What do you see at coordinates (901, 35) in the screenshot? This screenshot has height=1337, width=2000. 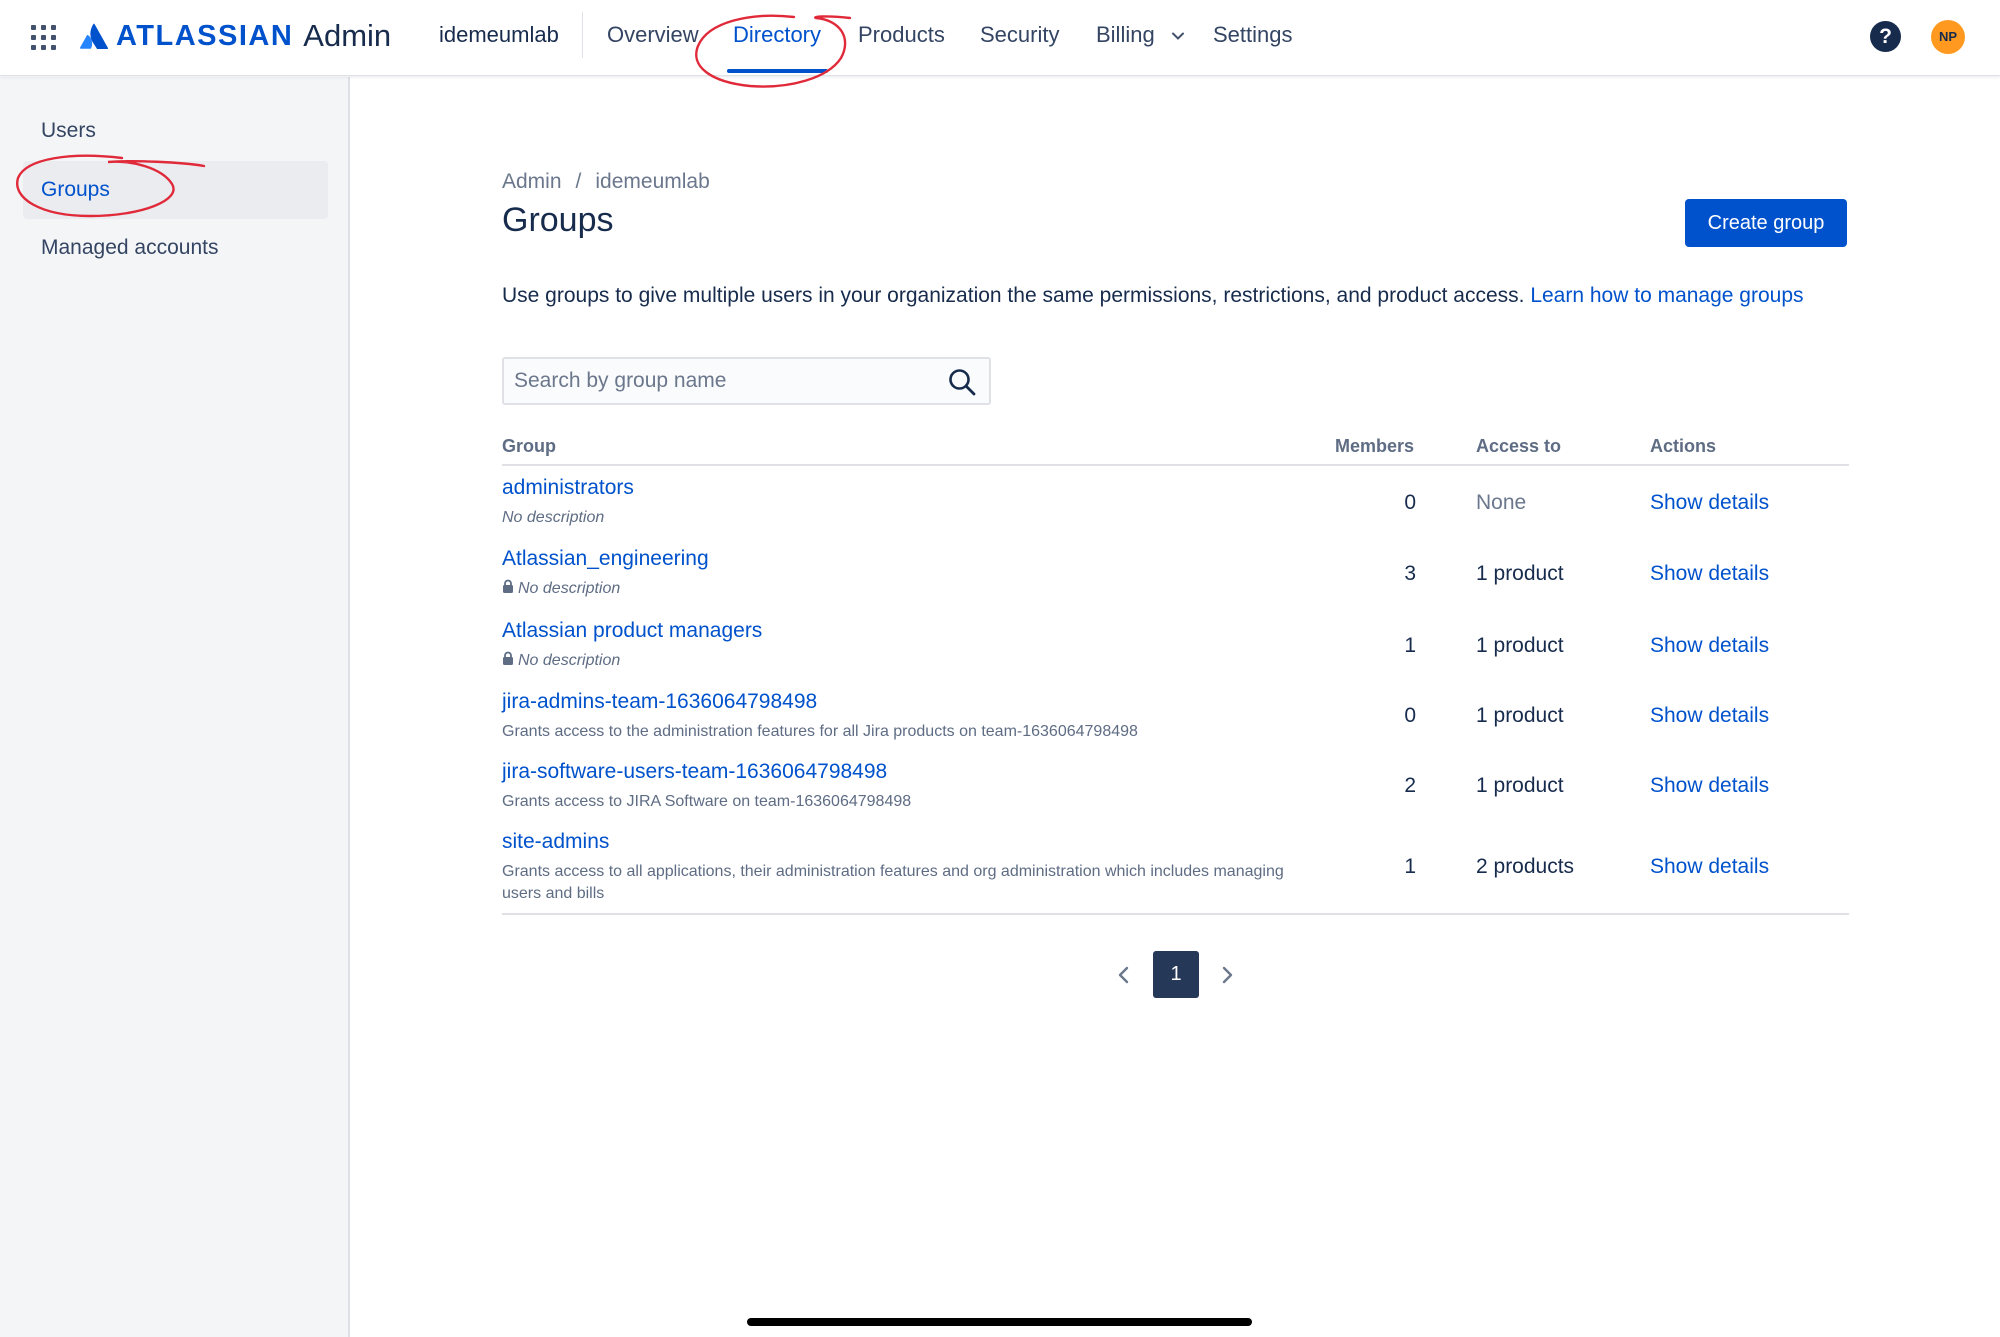 I see `nav-products: Products` at bounding box center [901, 35].